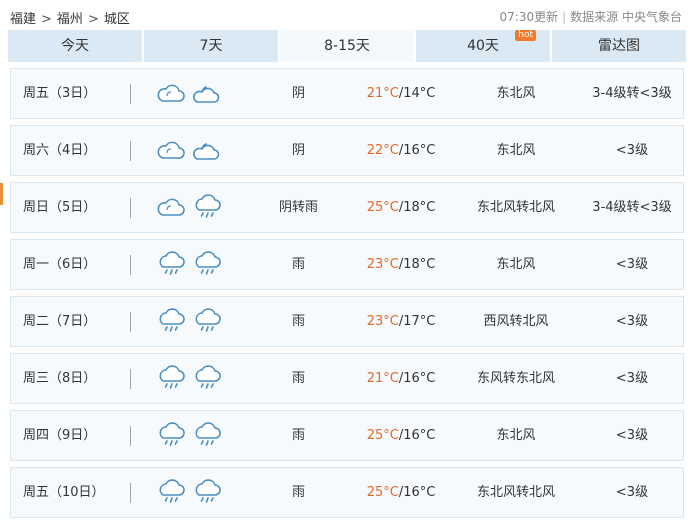 The width and height of the screenshot is (692, 524). What do you see at coordinates (117, 19) in the screenshot?
I see `breadcrumb-district: 城区` at bounding box center [117, 19].